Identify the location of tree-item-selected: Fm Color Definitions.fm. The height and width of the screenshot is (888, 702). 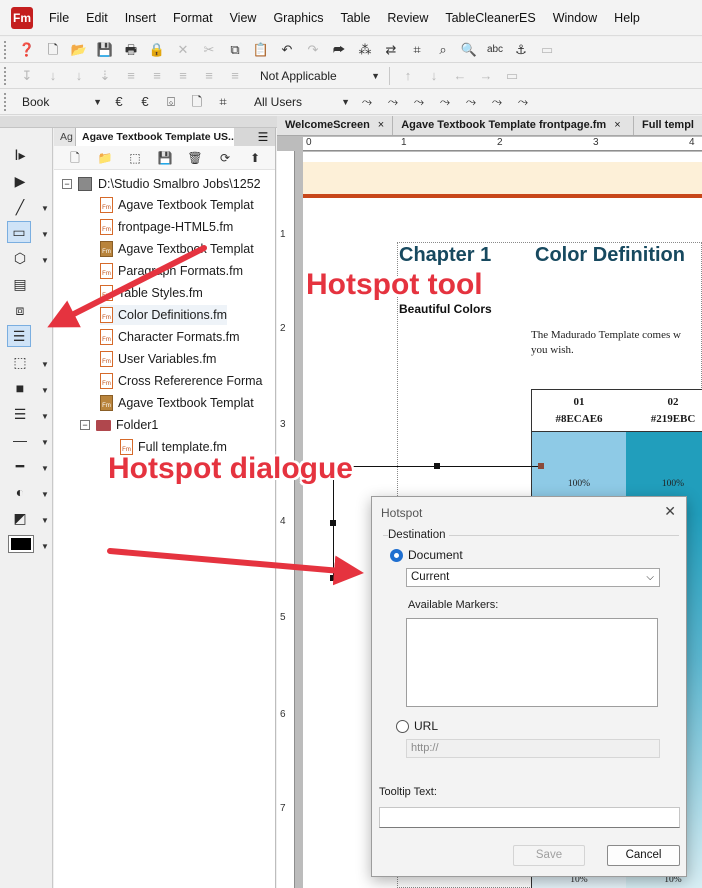
(164, 315).